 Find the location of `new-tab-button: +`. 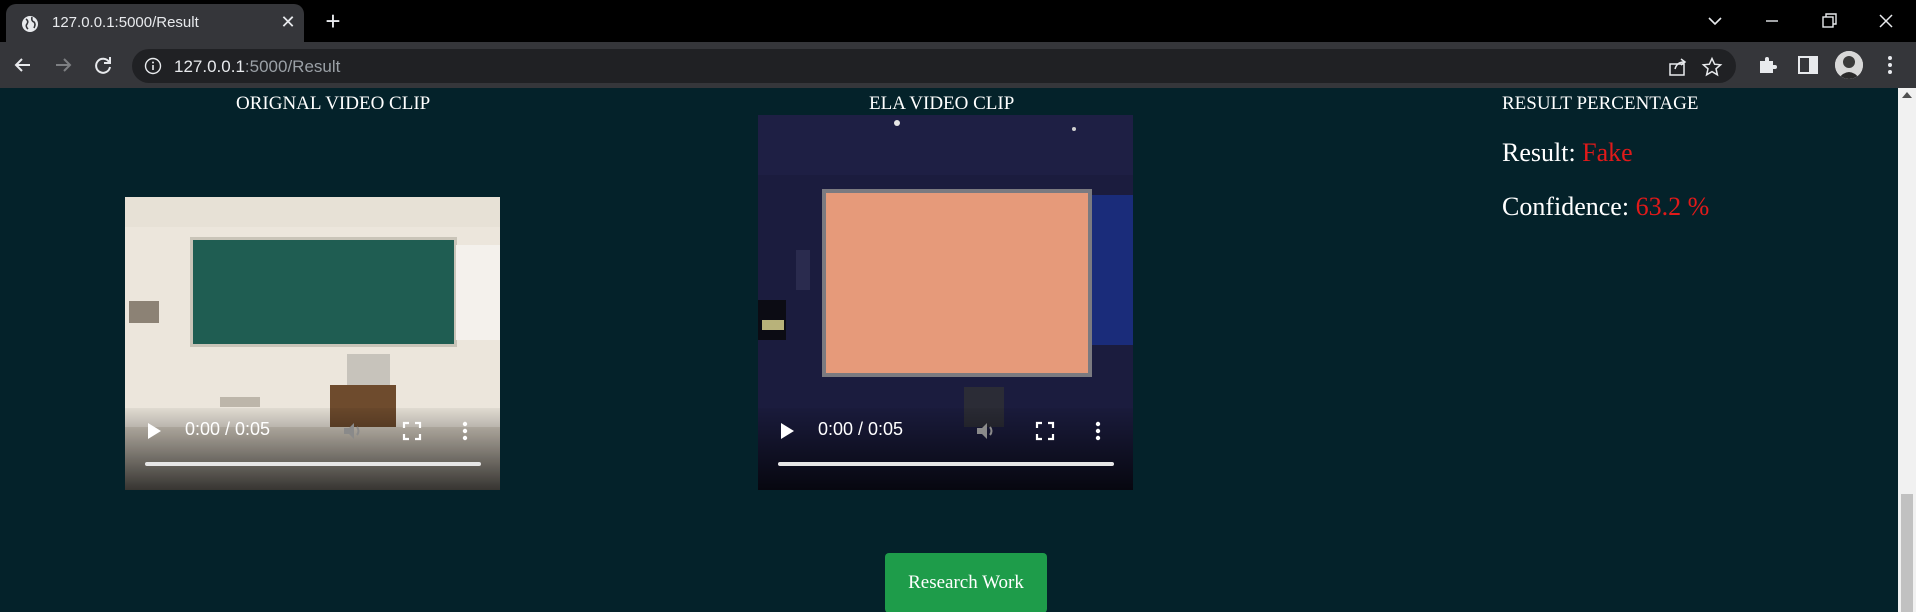

new-tab-button: + is located at coordinates (333, 21).